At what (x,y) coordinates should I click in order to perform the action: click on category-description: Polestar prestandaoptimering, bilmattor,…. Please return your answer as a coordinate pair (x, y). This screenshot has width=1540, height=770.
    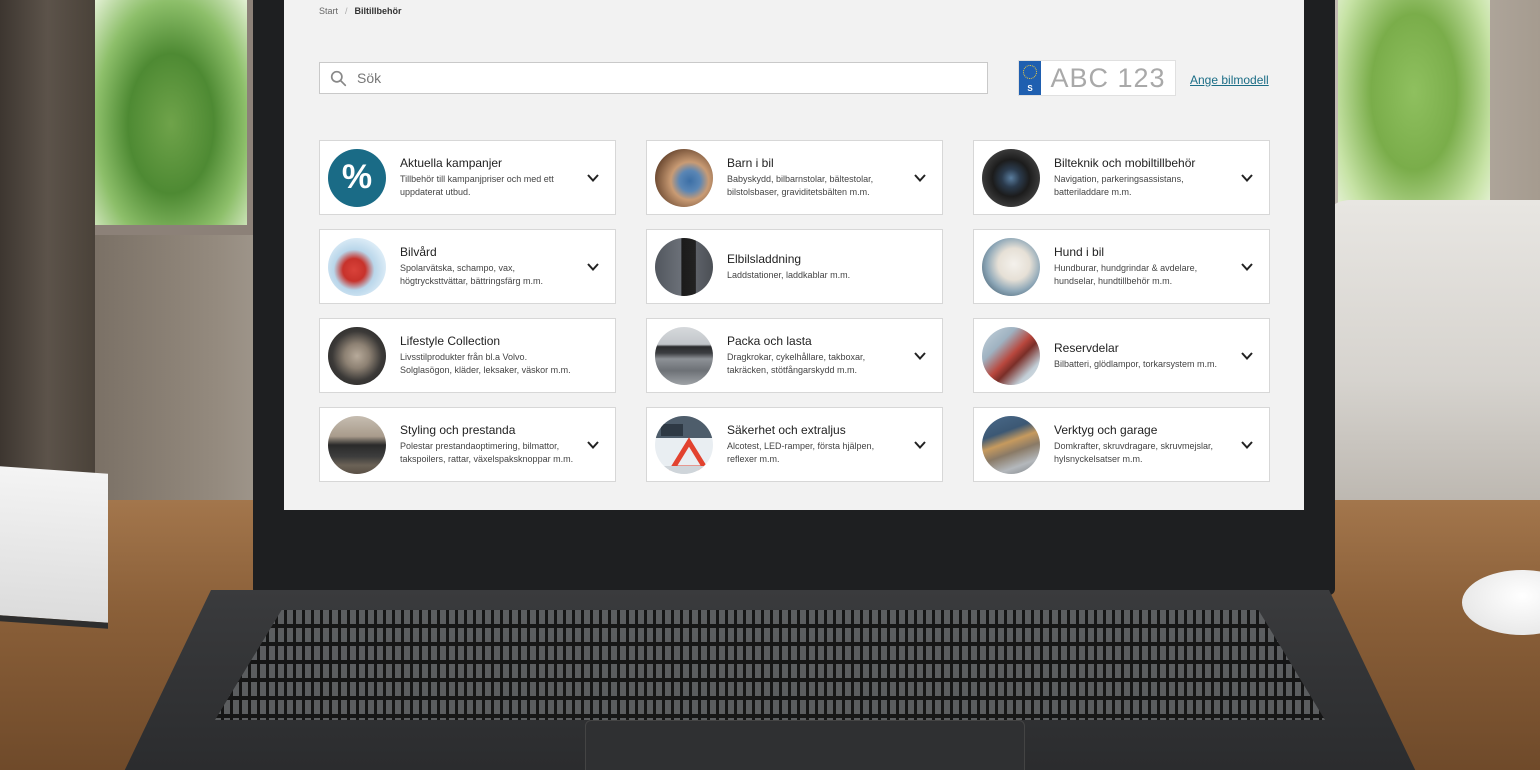
    Looking at the image, I should click on (487, 452).